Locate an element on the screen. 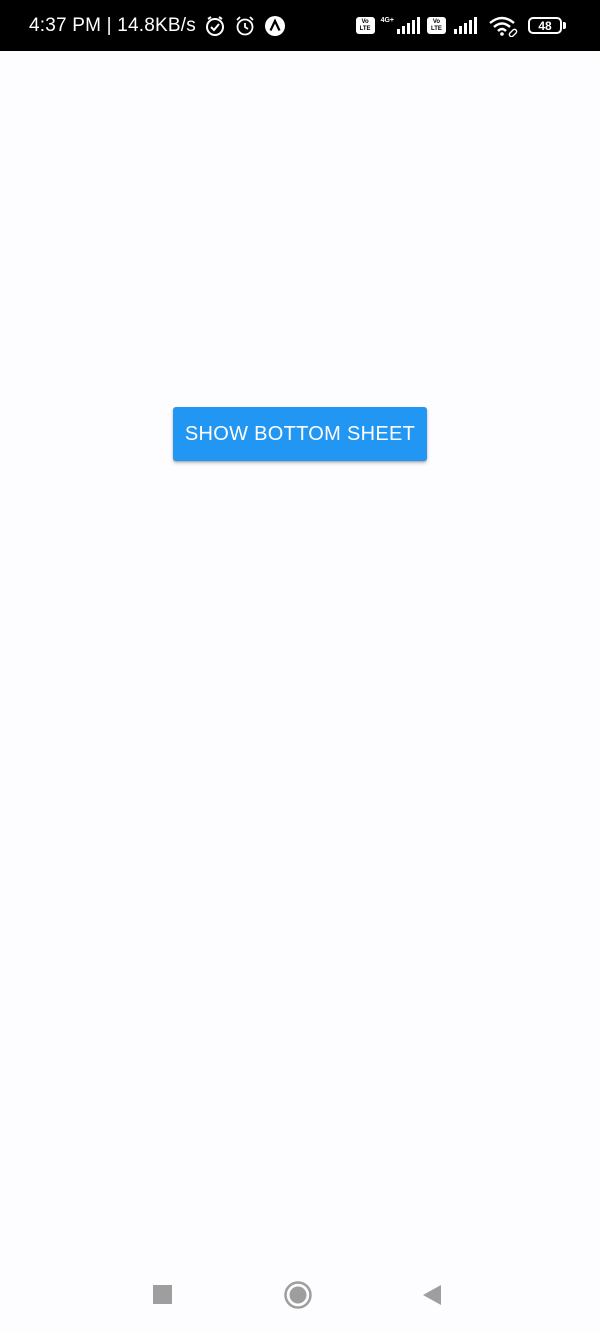 This screenshot has height=1333, width=600. status-left: 4:37 PM | 14.8KB/s is located at coordinates (157, 26).